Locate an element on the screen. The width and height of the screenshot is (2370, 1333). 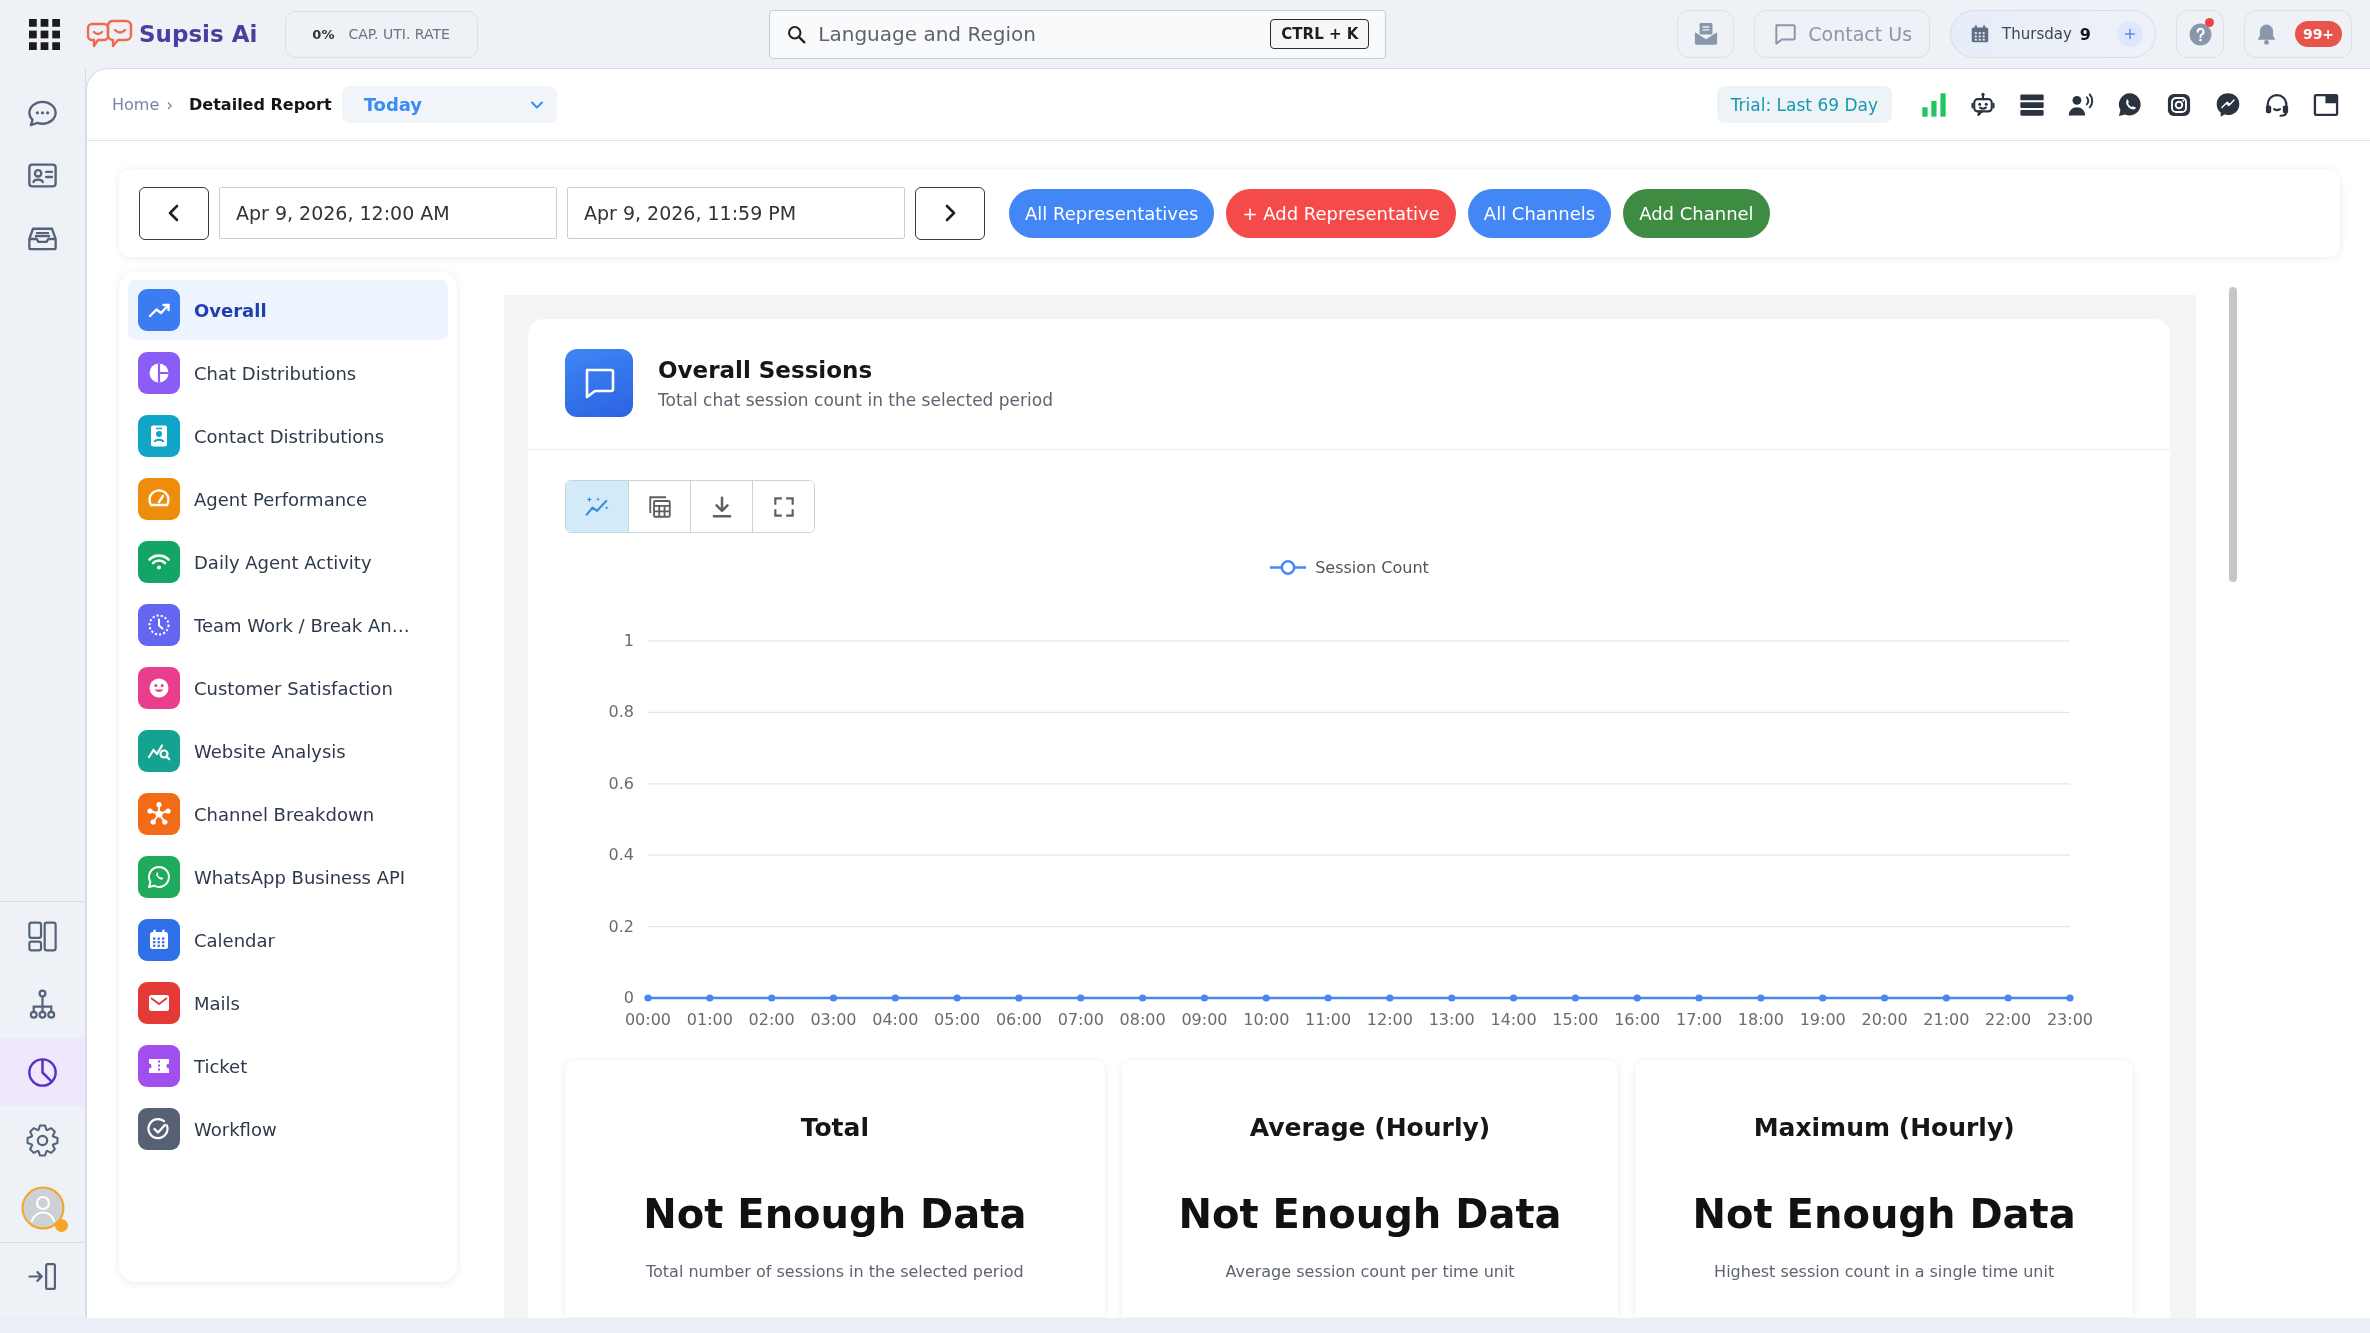
menu-item: Ticket is located at coordinates (288, 1066).